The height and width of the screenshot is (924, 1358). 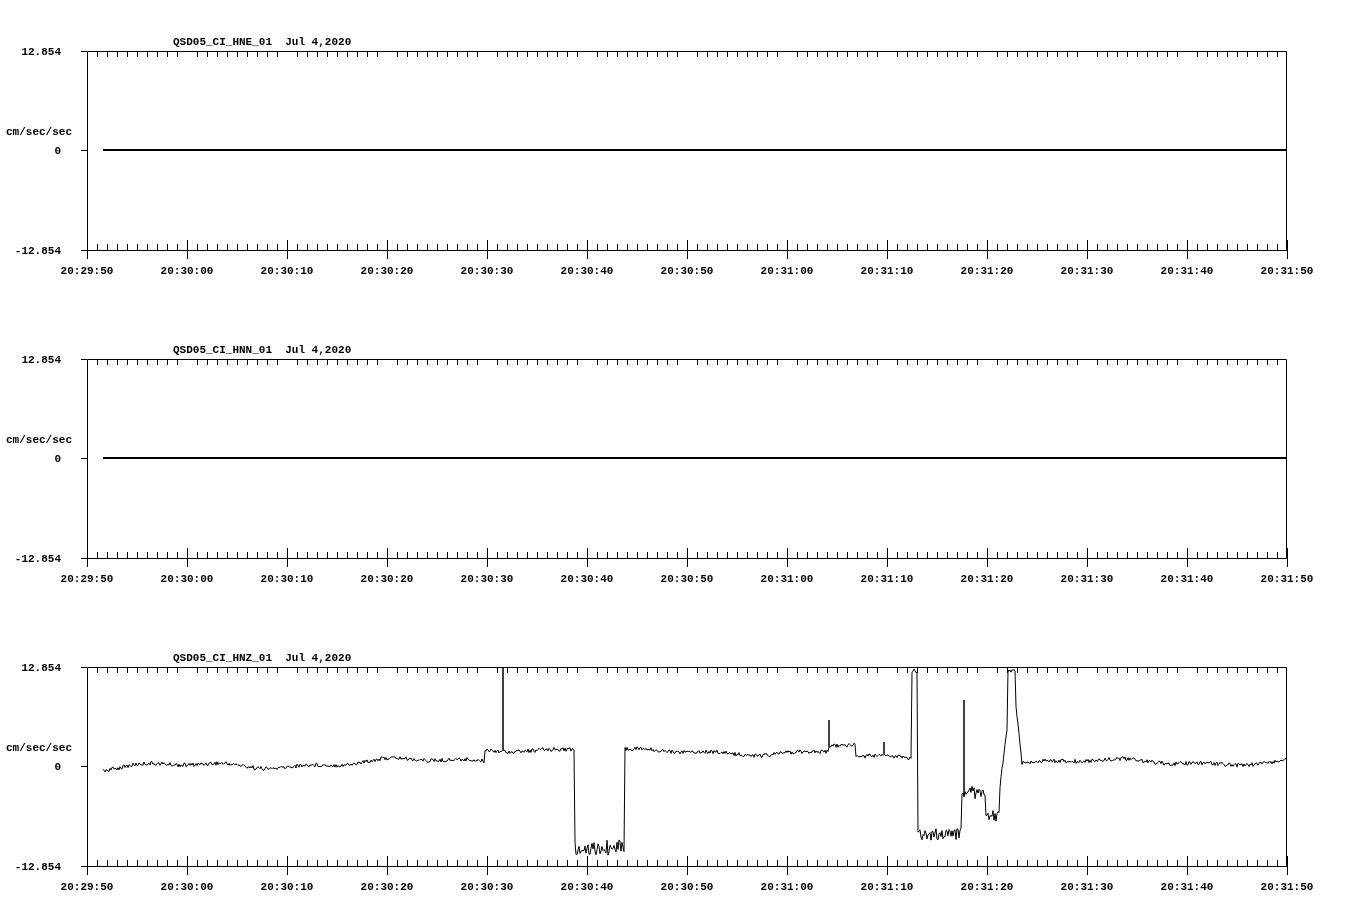 What do you see at coordinates (262, 42) in the screenshot?
I see `chart-title: QSD05_CI_HNE_01 Jul 4,2020` at bounding box center [262, 42].